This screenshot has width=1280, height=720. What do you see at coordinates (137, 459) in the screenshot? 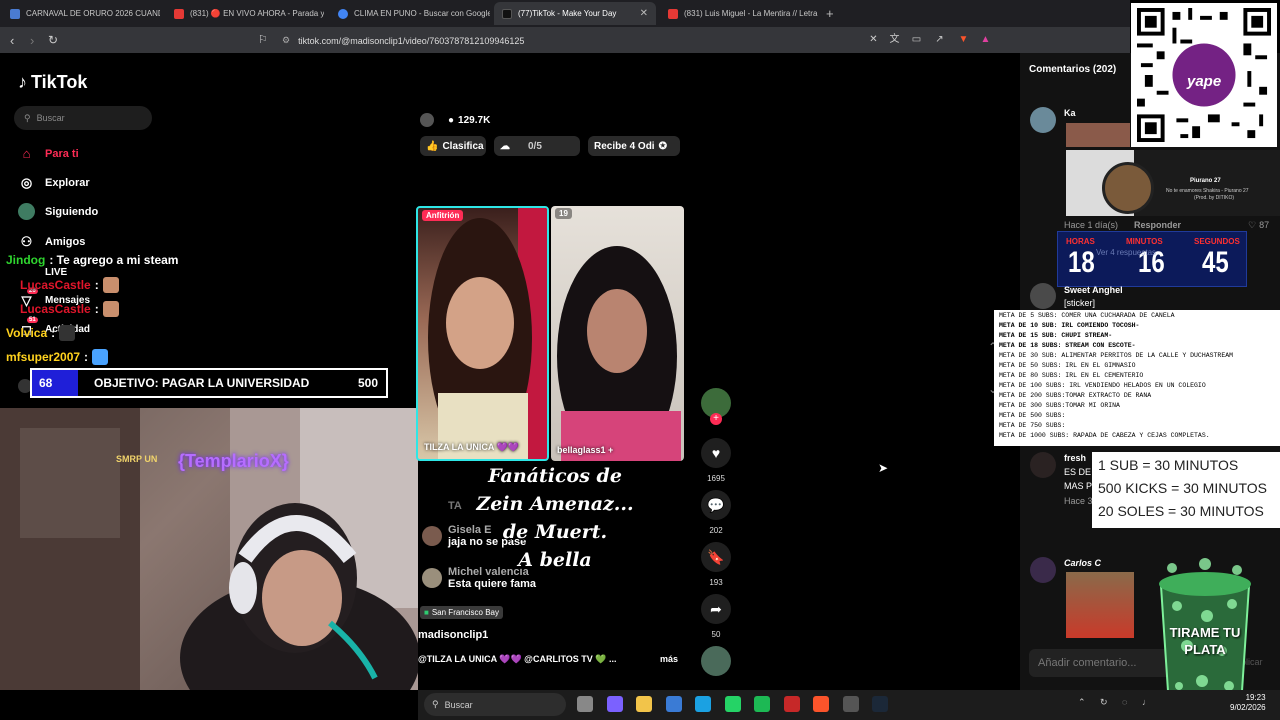
I see `sub-alert-label: SMRP UN` at bounding box center [137, 459].